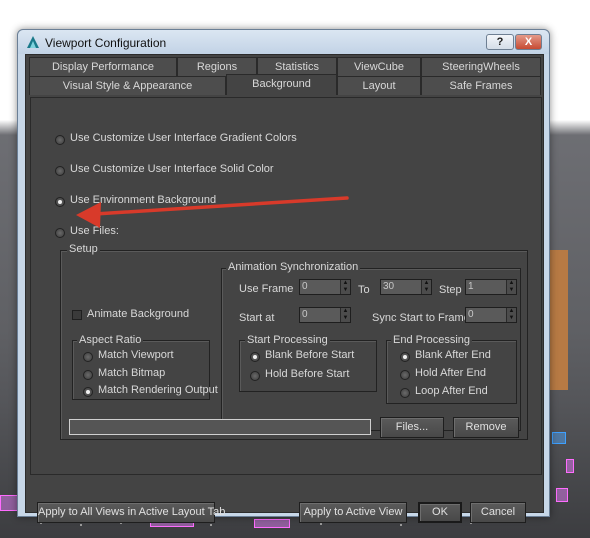 Image resolution: width=590 pixels, height=538 pixels. I want to click on annotation-arrow, so click(212, 212).